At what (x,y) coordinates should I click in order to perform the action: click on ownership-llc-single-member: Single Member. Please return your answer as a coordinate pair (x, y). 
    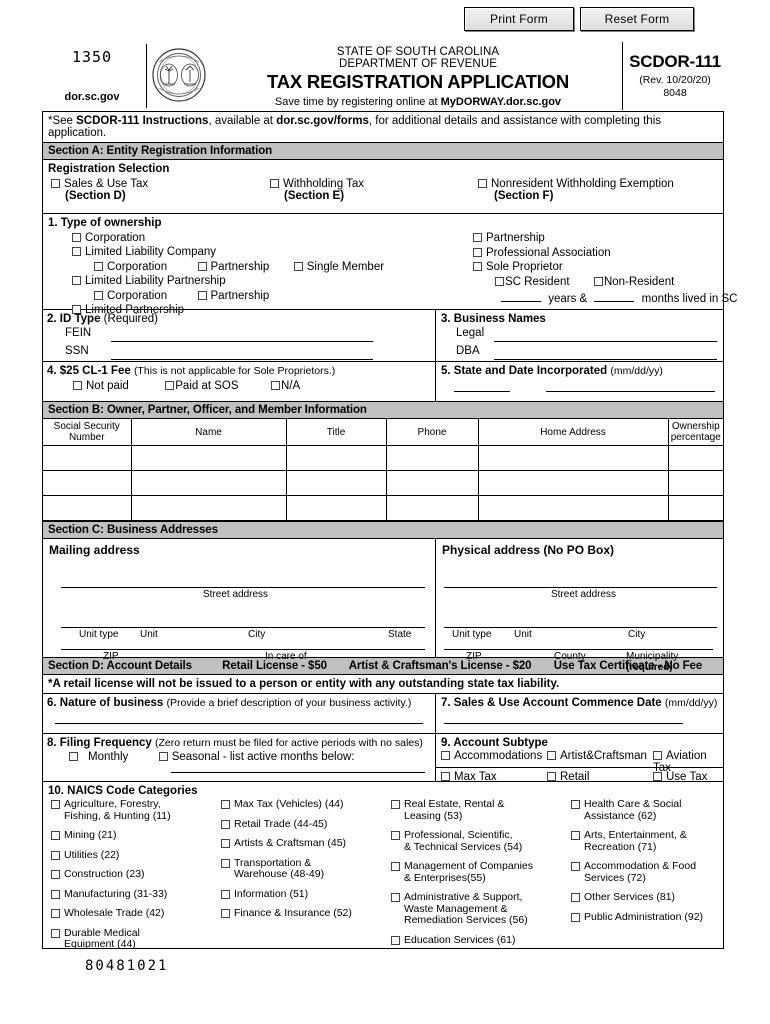
    Looking at the image, I should click on (338, 267).